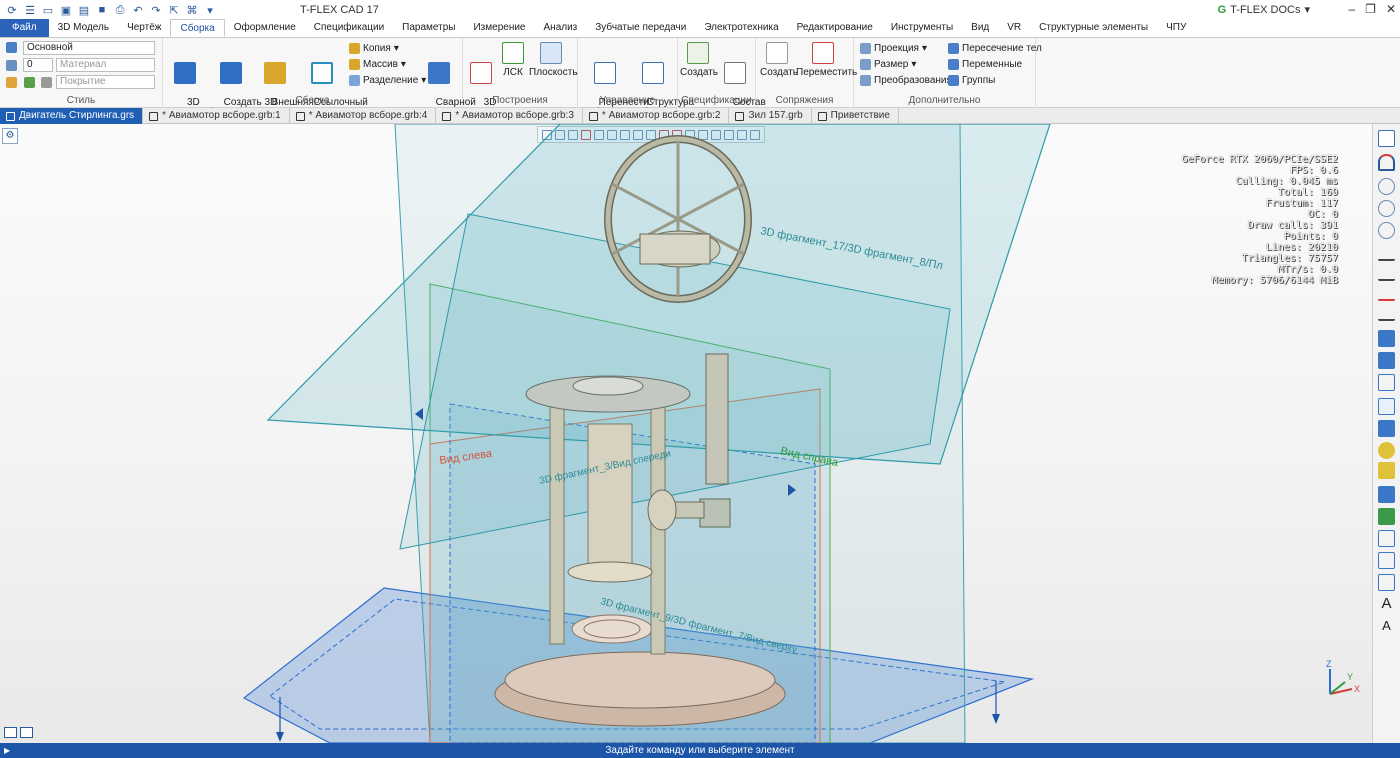 This screenshot has height=758, width=1400. I want to click on docs-label: T-FLEX DOCs, so click(1265, 9).